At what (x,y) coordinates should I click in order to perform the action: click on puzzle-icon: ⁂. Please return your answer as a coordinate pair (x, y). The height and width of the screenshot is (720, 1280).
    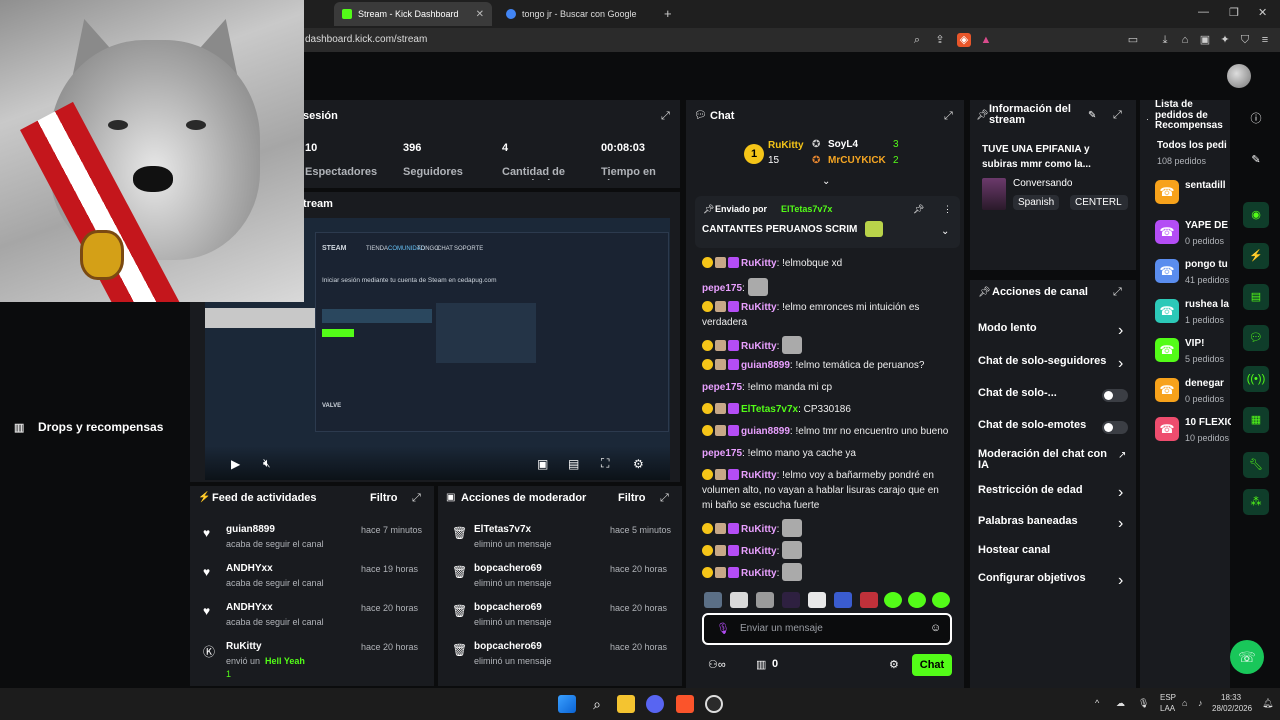
    Looking at the image, I should click on (1256, 502).